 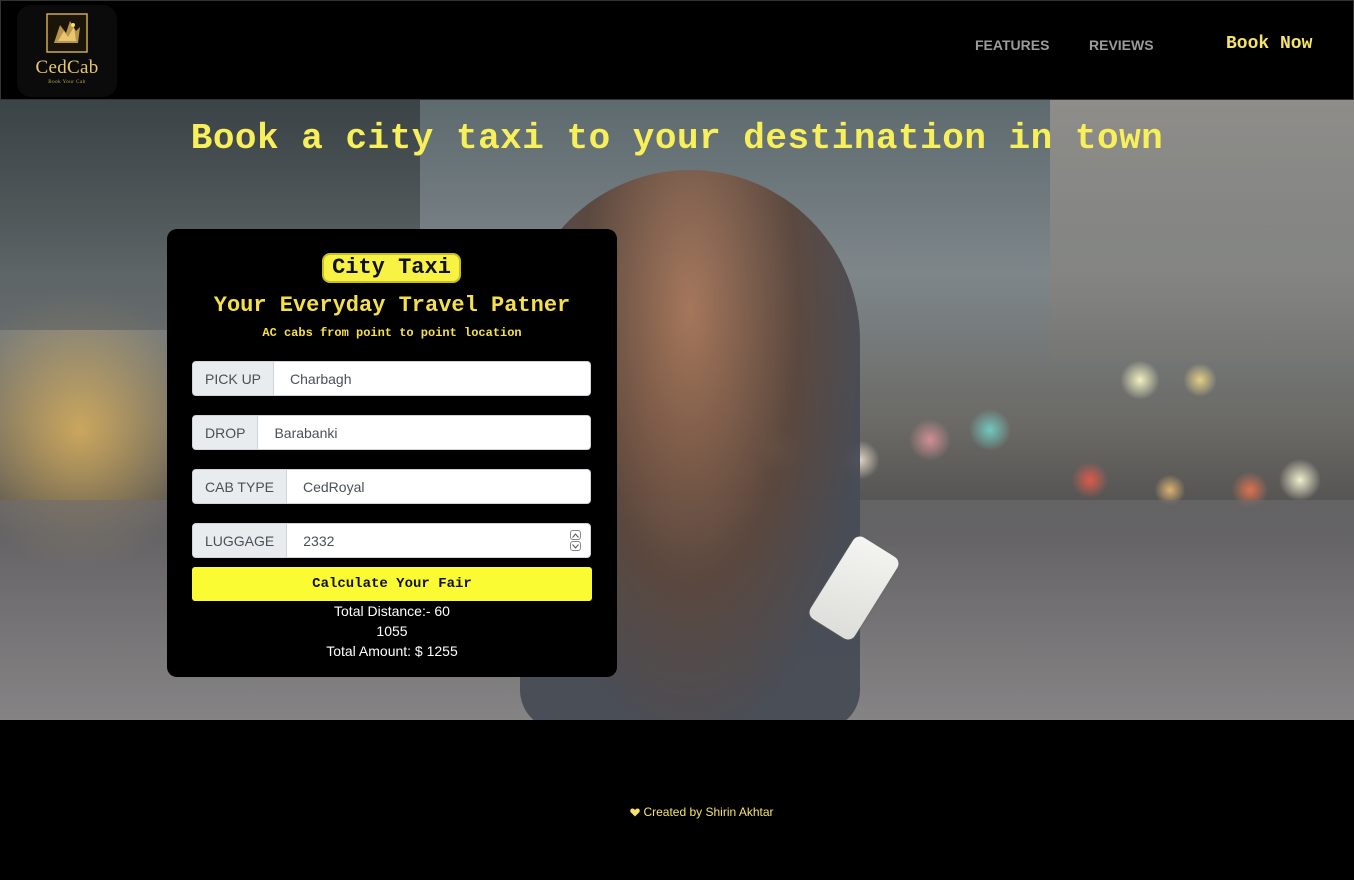 What do you see at coordinates (1121, 45) in the screenshot?
I see `nav-reviews-link: REVIEWS` at bounding box center [1121, 45].